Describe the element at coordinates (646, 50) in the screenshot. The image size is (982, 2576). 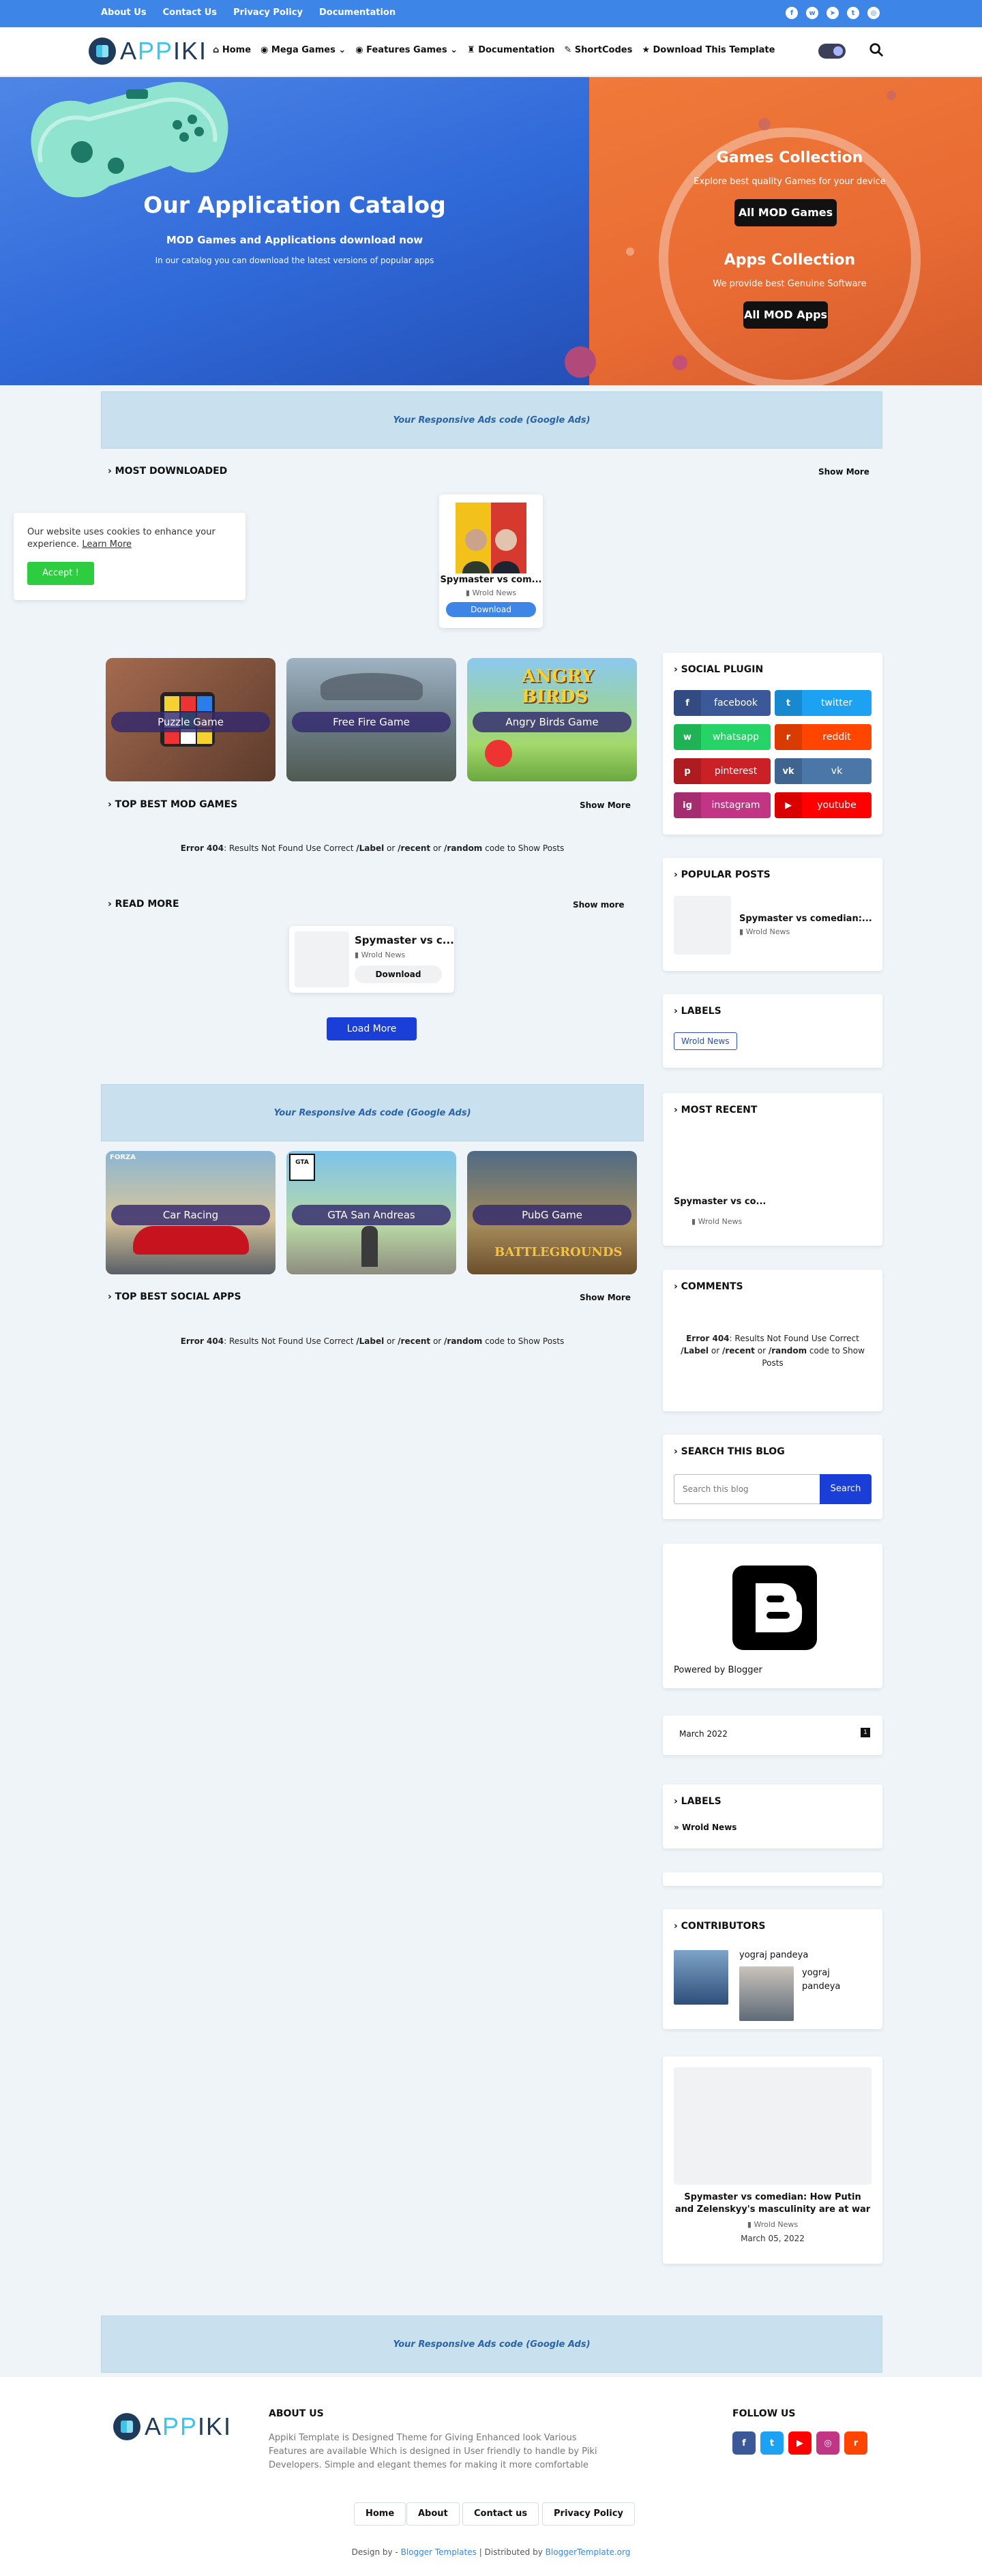
I see `star-icon: ★` at that location.